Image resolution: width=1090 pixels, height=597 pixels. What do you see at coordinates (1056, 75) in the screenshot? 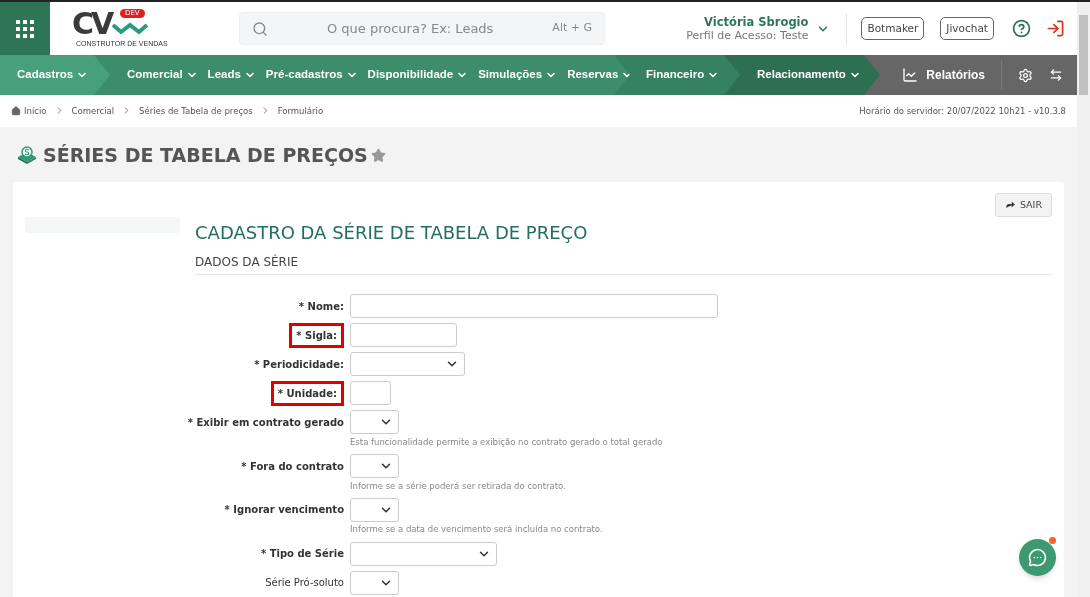
I see `swap-icon` at bounding box center [1056, 75].